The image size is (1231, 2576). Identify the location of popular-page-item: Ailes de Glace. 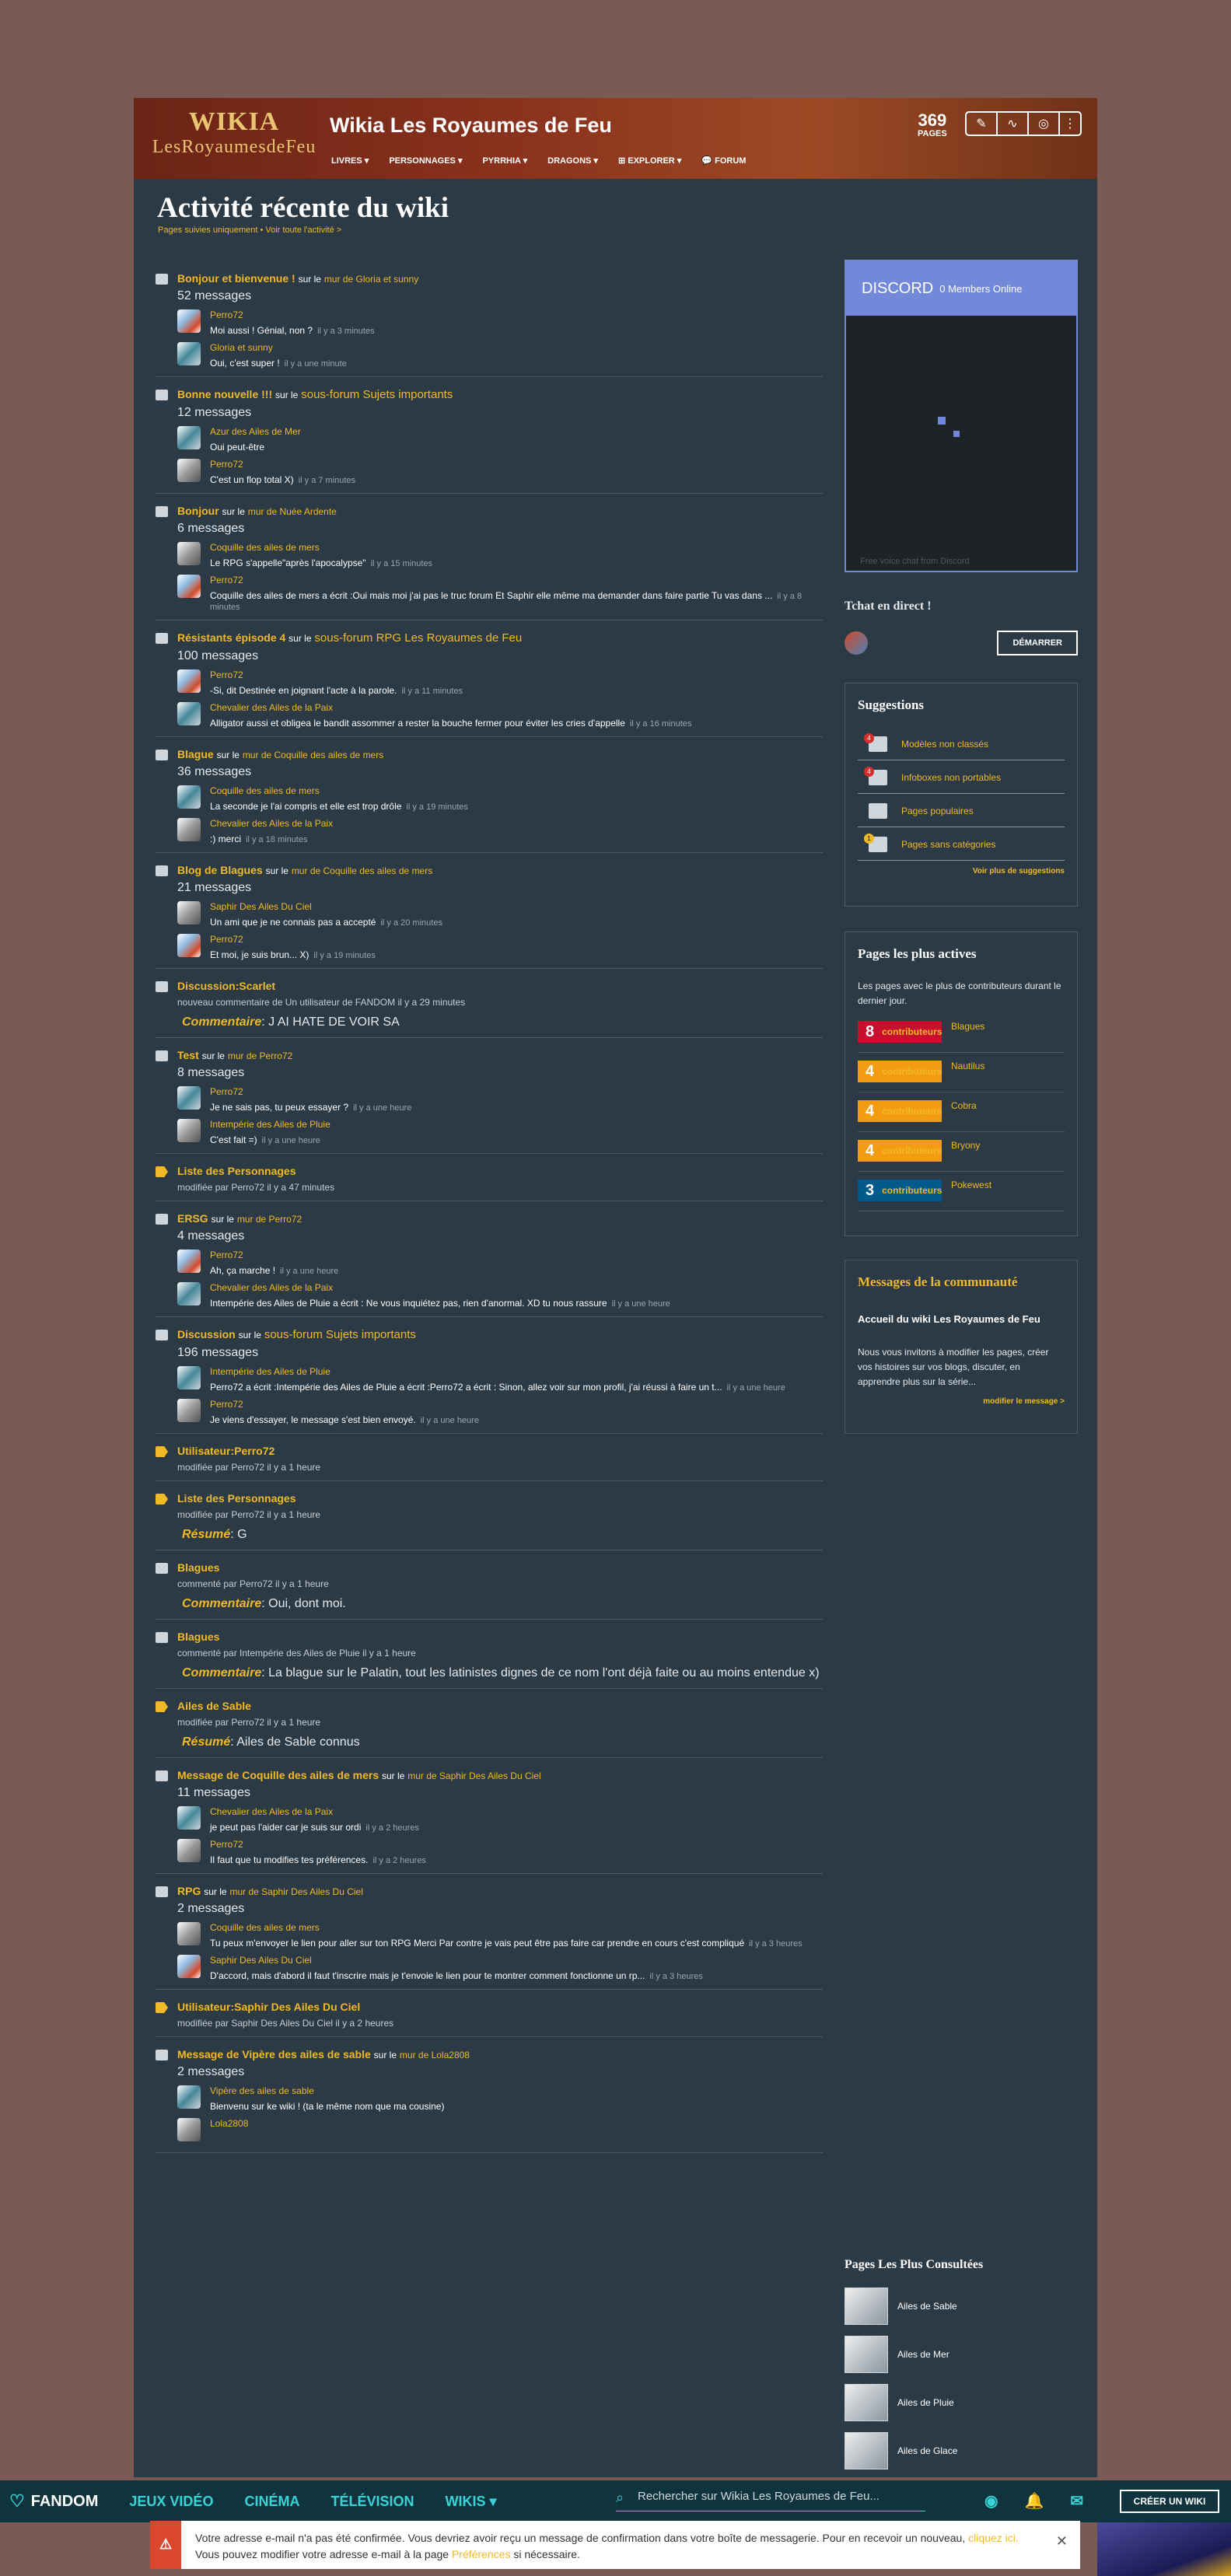
(961, 2450).